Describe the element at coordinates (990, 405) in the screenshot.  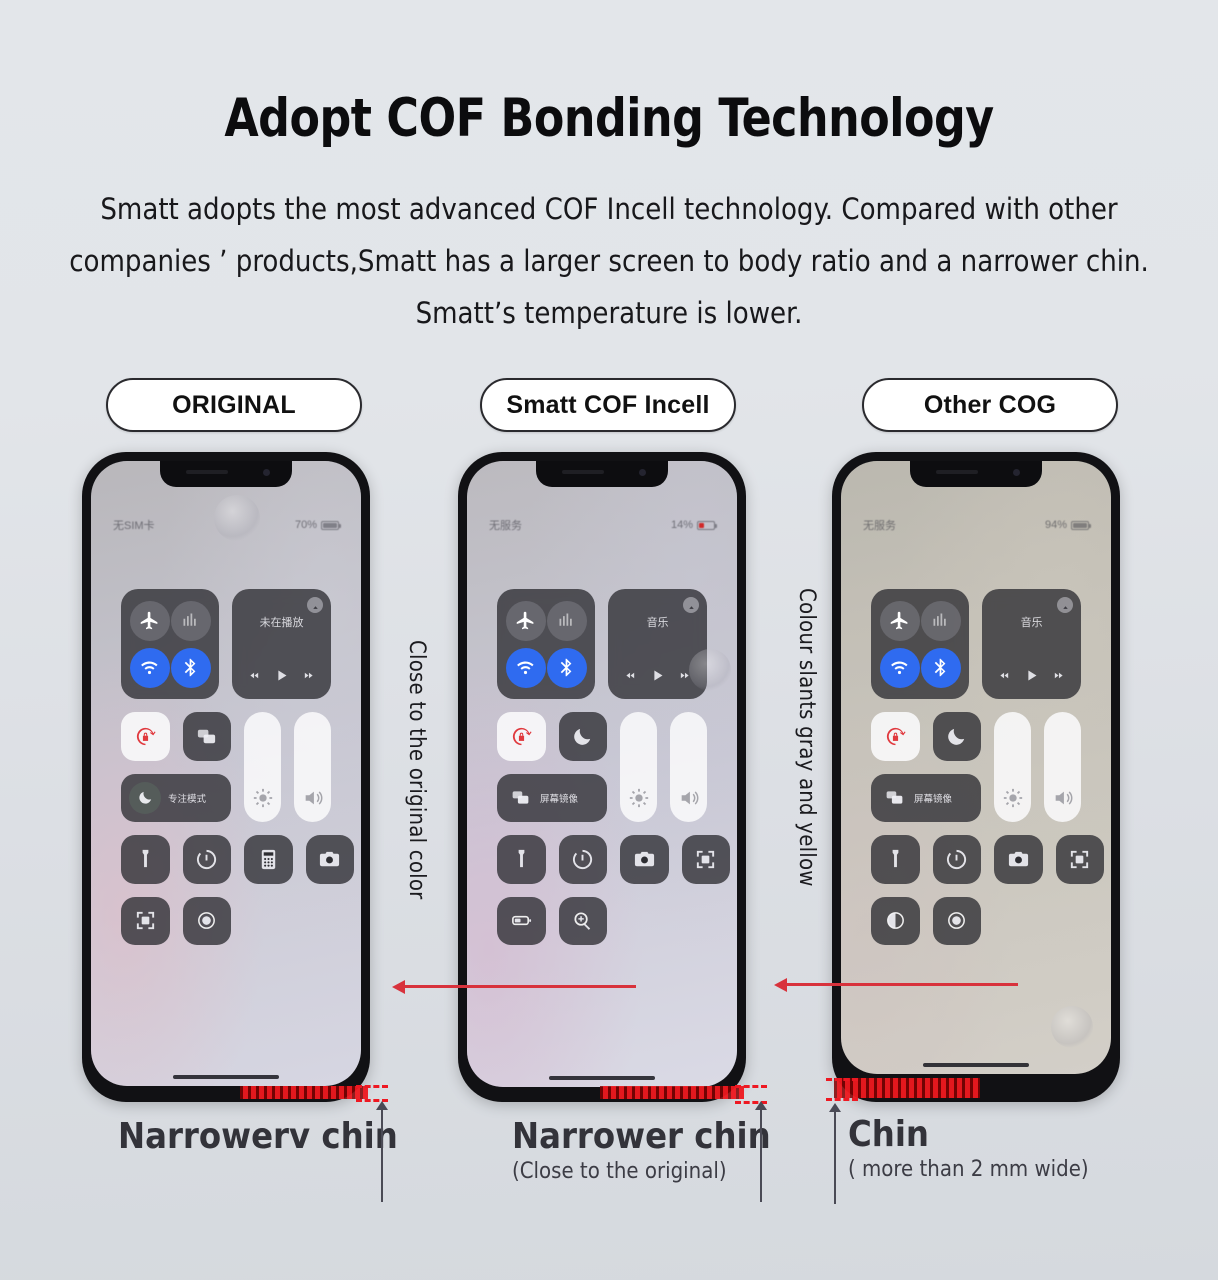
I see `label-pill-other-cog: Other COG` at that location.